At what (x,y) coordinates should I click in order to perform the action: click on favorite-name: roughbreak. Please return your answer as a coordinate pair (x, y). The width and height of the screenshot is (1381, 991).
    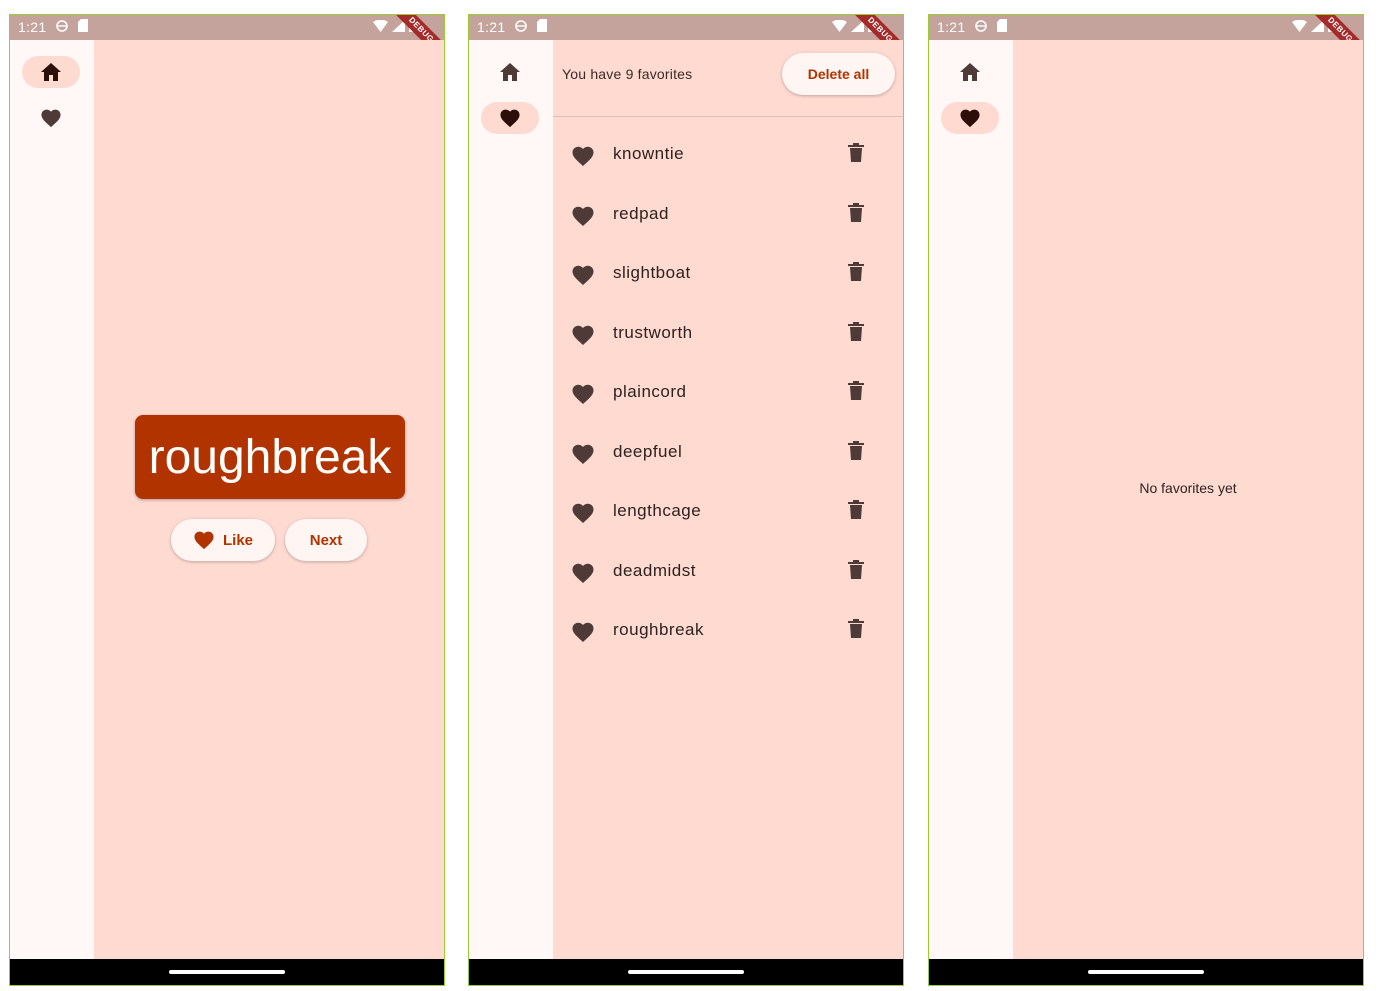
    Looking at the image, I should click on (659, 629).